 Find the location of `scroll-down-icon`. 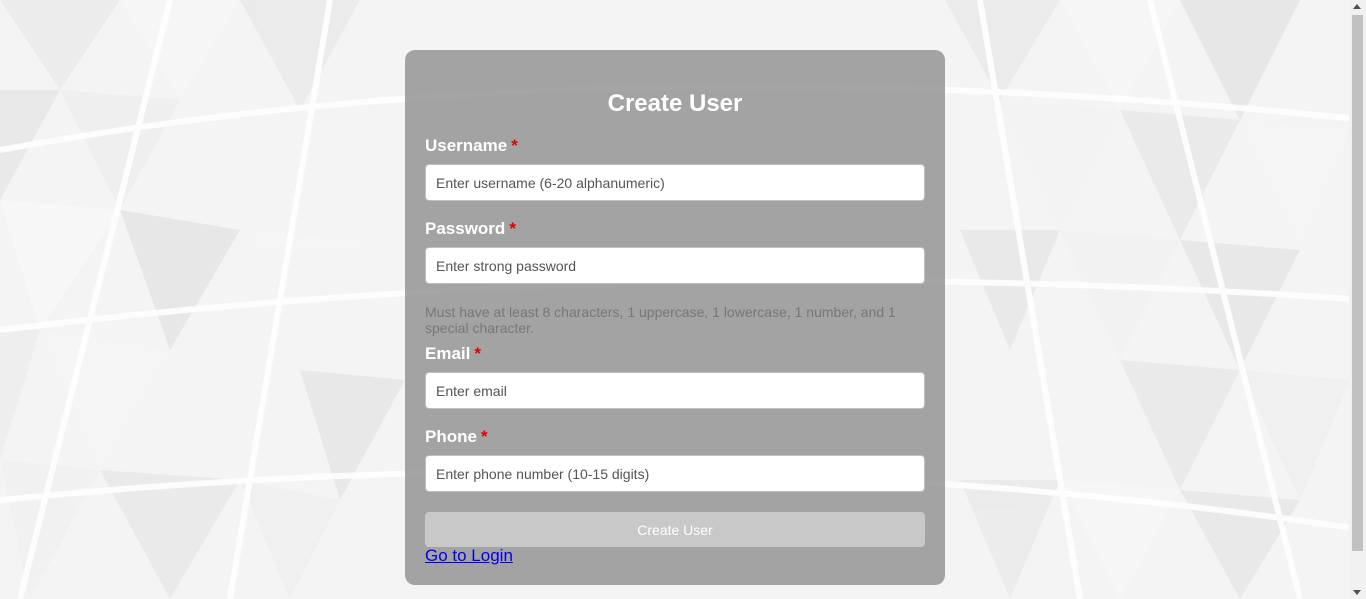

scroll-down-icon is located at coordinates (1357, 592).